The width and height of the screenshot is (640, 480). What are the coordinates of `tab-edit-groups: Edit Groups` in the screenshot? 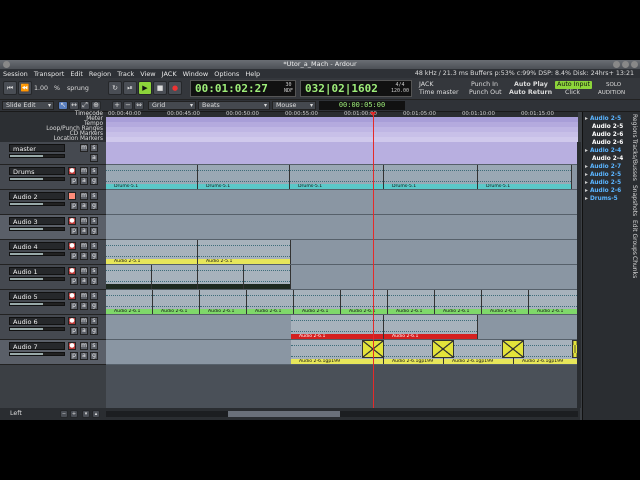 It's located at (634, 237).